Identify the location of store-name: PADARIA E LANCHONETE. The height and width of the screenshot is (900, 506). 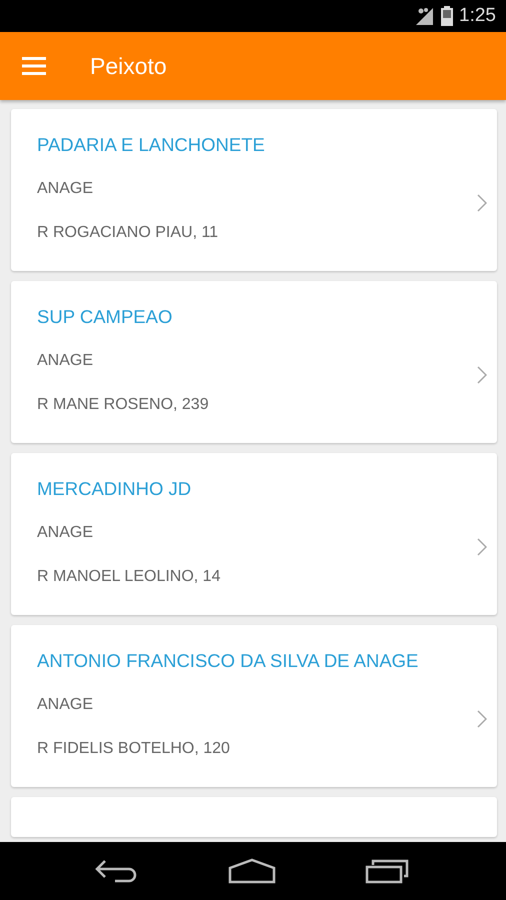
(151, 145).